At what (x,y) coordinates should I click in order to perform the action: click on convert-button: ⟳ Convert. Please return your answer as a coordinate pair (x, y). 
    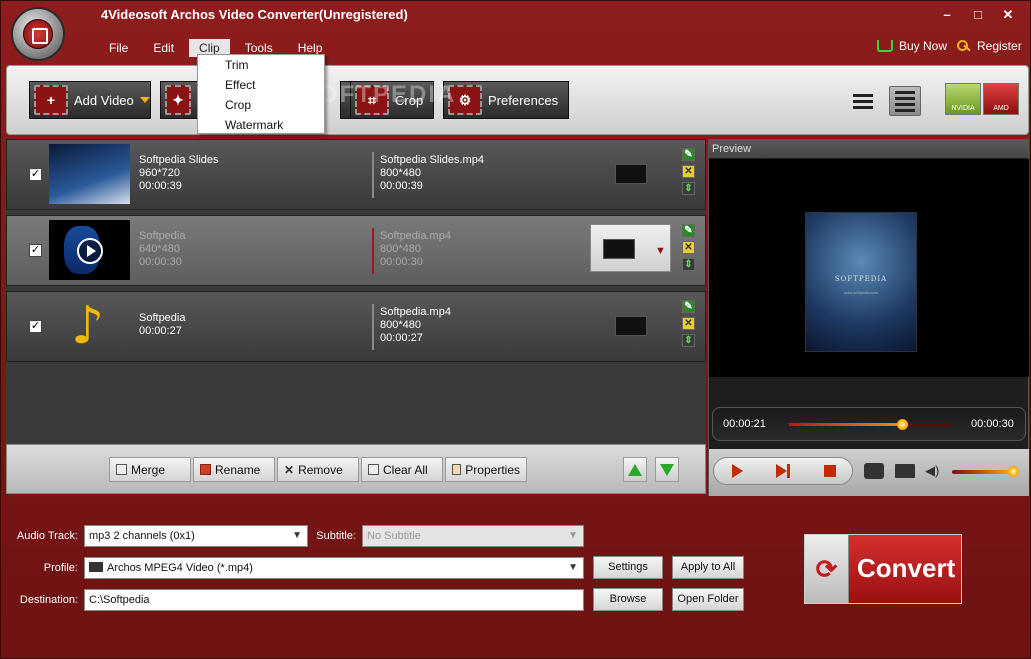
    Looking at the image, I should click on (883, 569).